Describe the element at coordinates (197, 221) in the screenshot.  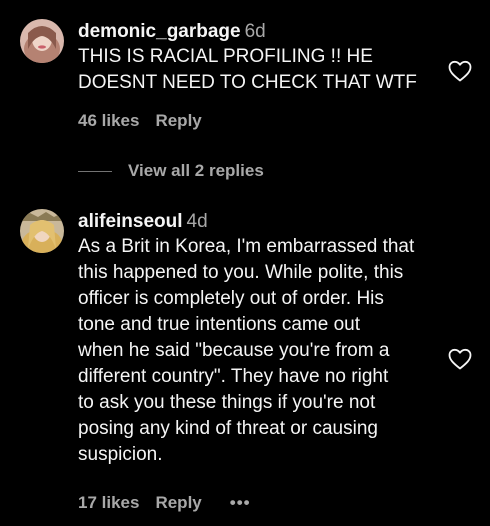
I see `comment-timestamp: 4d` at that location.